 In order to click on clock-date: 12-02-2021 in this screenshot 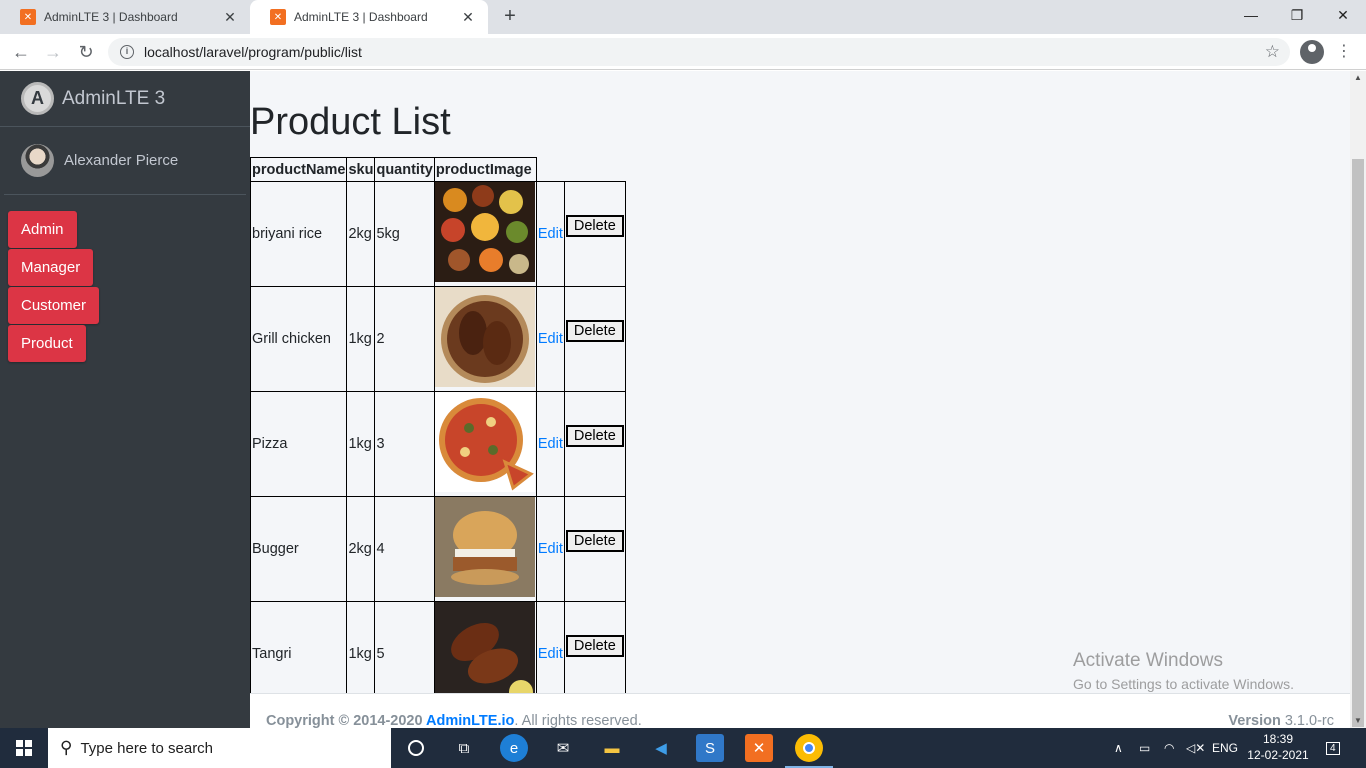, I will do `click(1278, 755)`.